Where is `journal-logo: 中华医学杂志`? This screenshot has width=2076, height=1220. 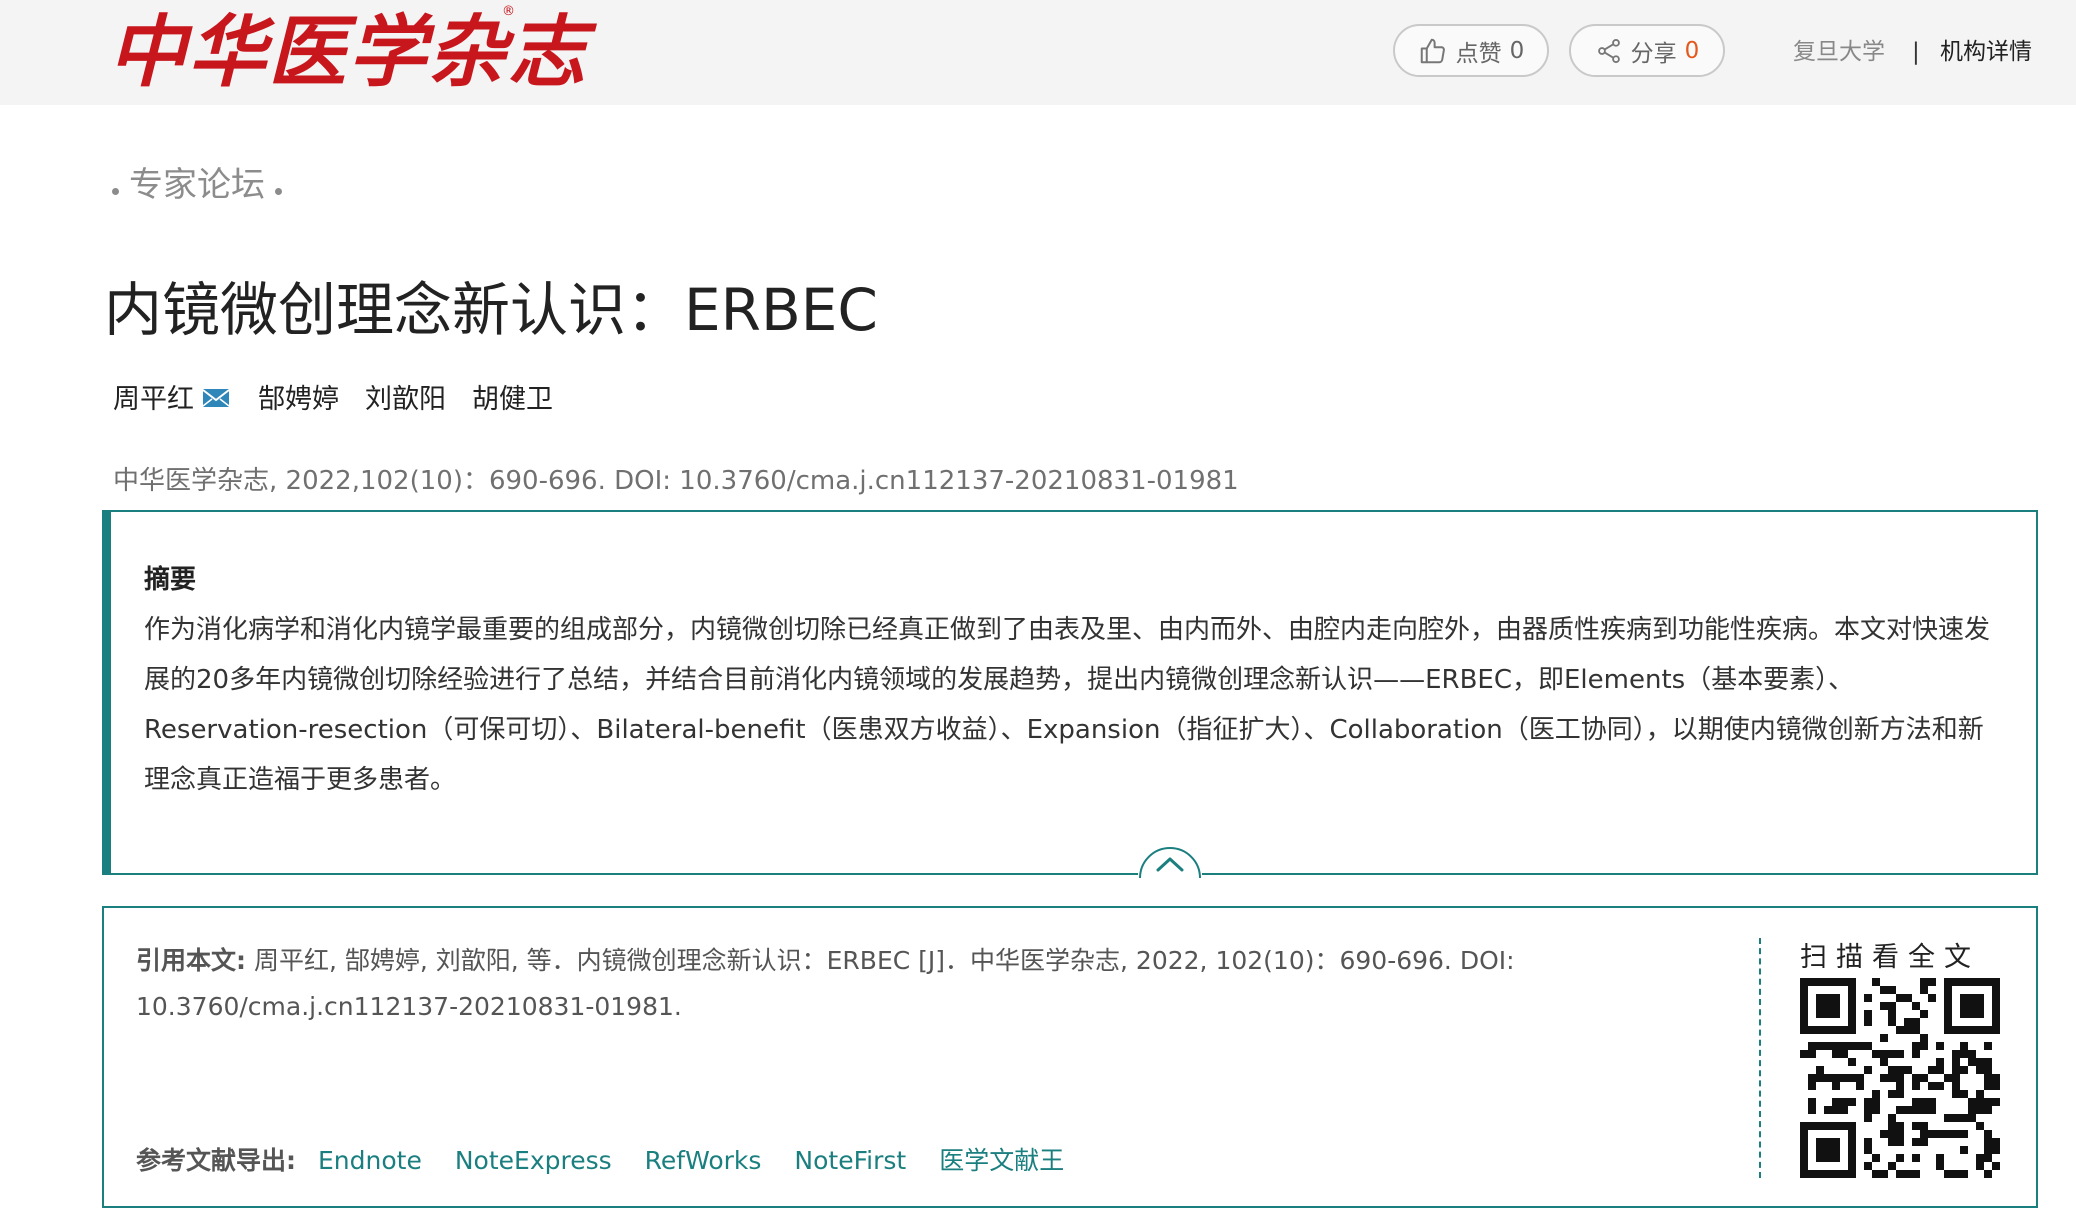 journal-logo: 中华医学杂志 is located at coordinates (348, 53).